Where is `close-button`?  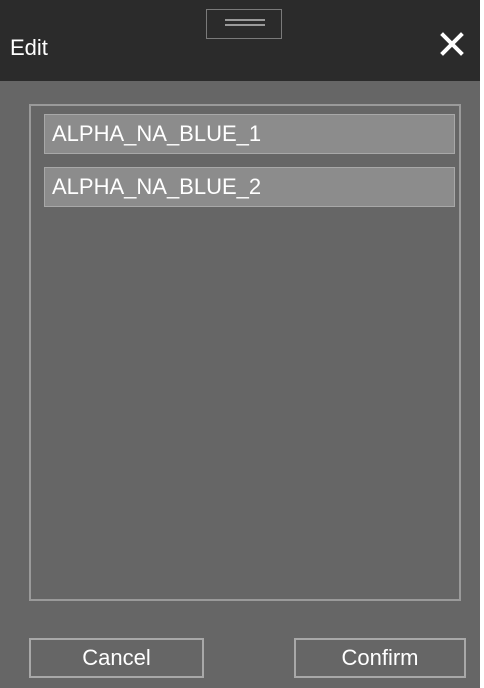
close-button is located at coordinates (452, 44).